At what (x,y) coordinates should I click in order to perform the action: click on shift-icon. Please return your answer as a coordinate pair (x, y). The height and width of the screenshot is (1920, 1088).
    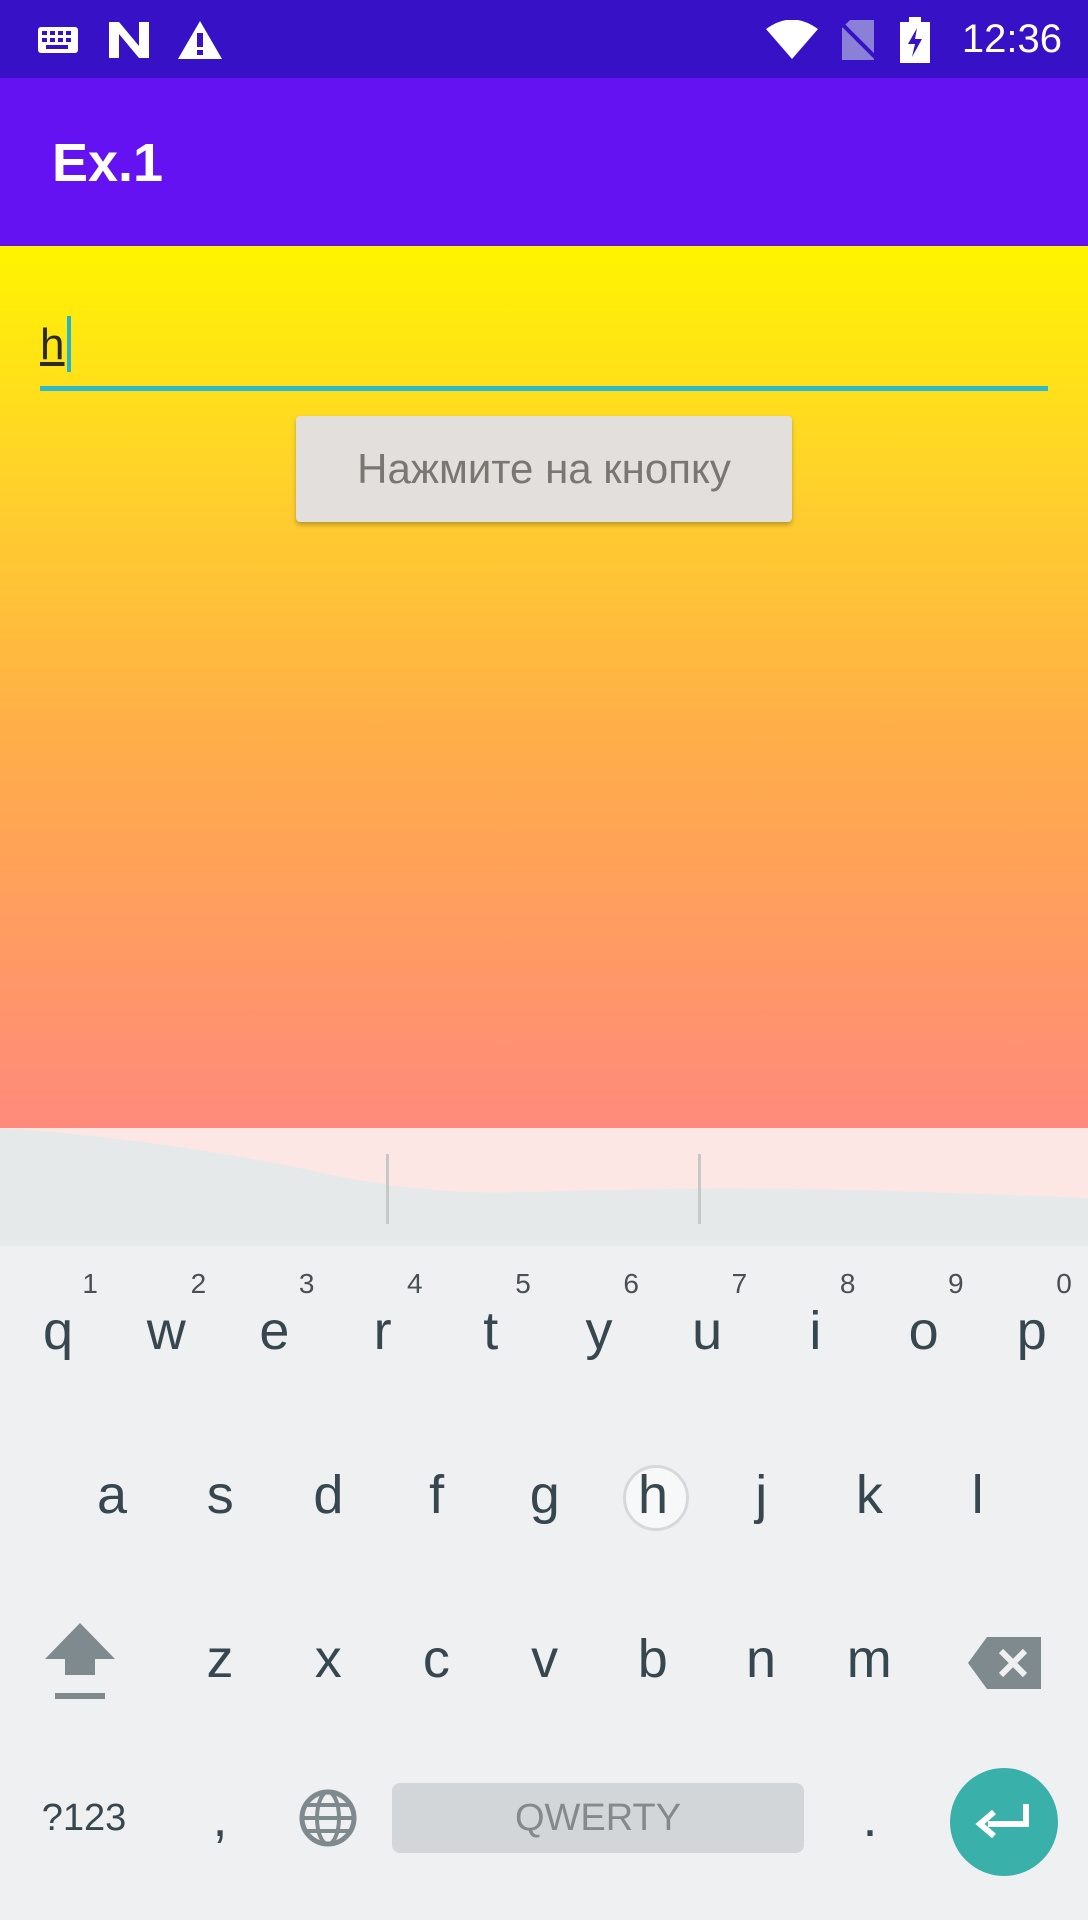
    Looking at the image, I should click on (80, 1661).